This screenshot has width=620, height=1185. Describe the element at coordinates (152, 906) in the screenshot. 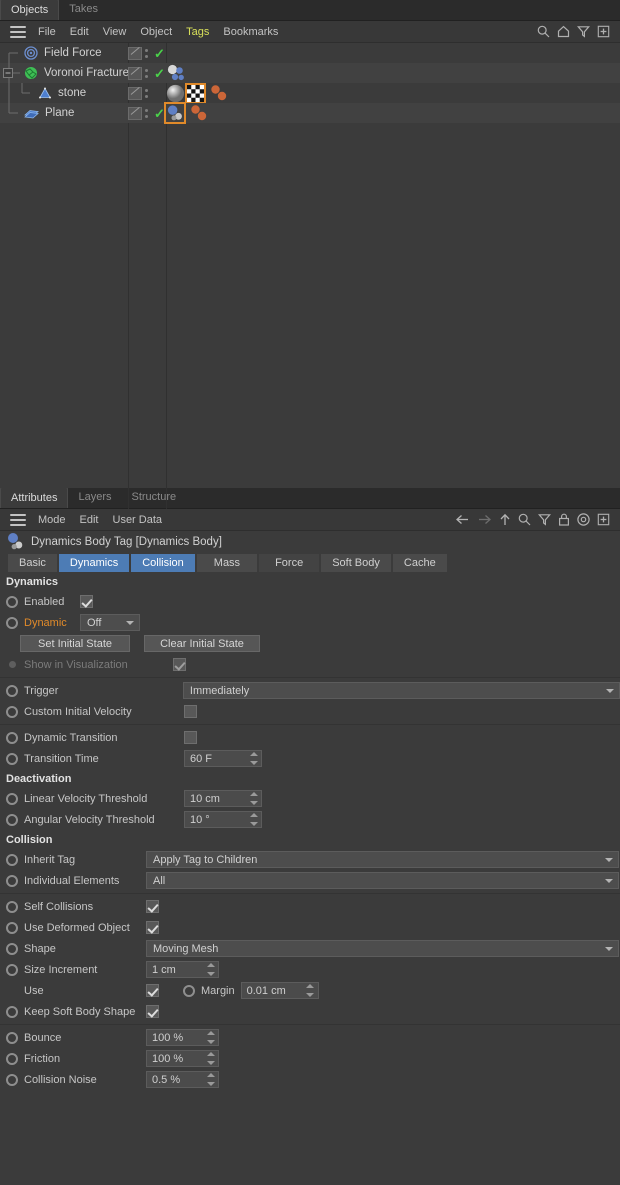

I see `self-collisions-checkbox` at that location.